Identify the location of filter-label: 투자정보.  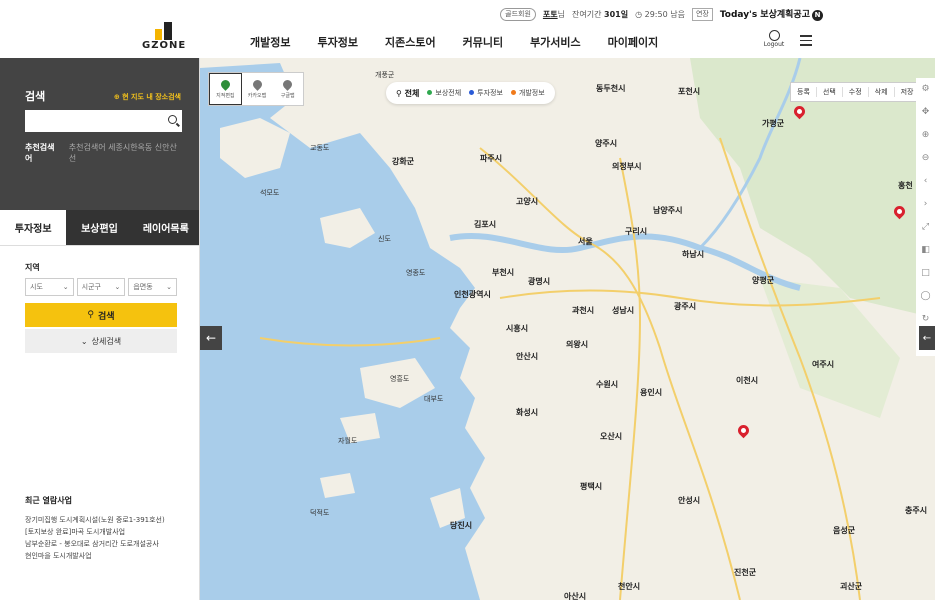
(490, 93).